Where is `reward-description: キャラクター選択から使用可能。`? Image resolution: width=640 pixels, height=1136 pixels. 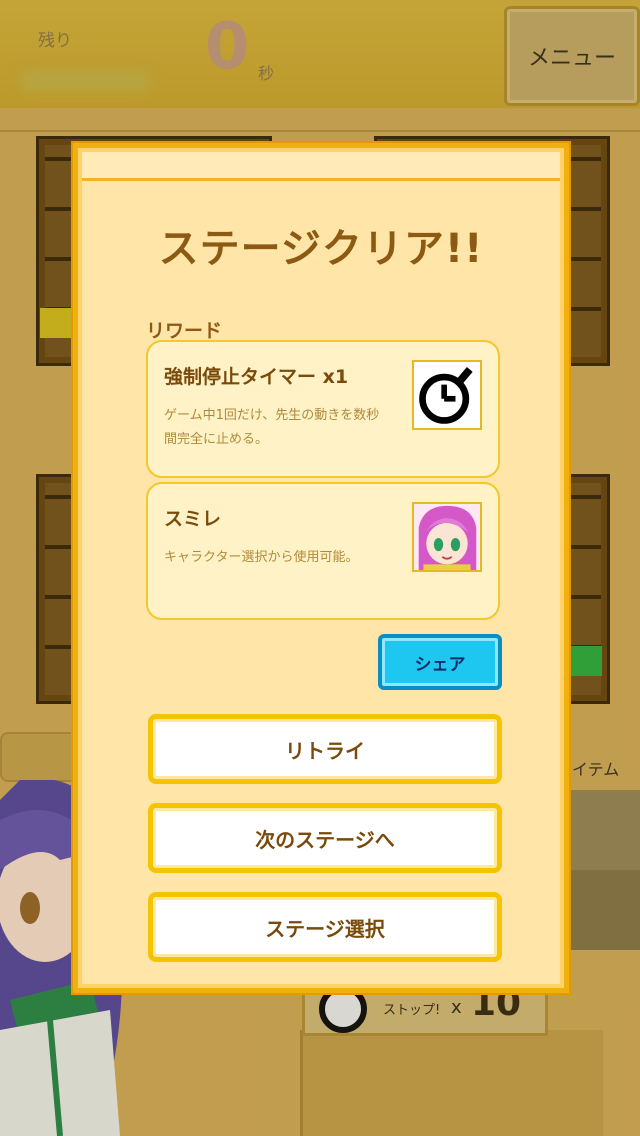 reward-description: キャラクター選択から使用可能。 is located at coordinates (261, 557).